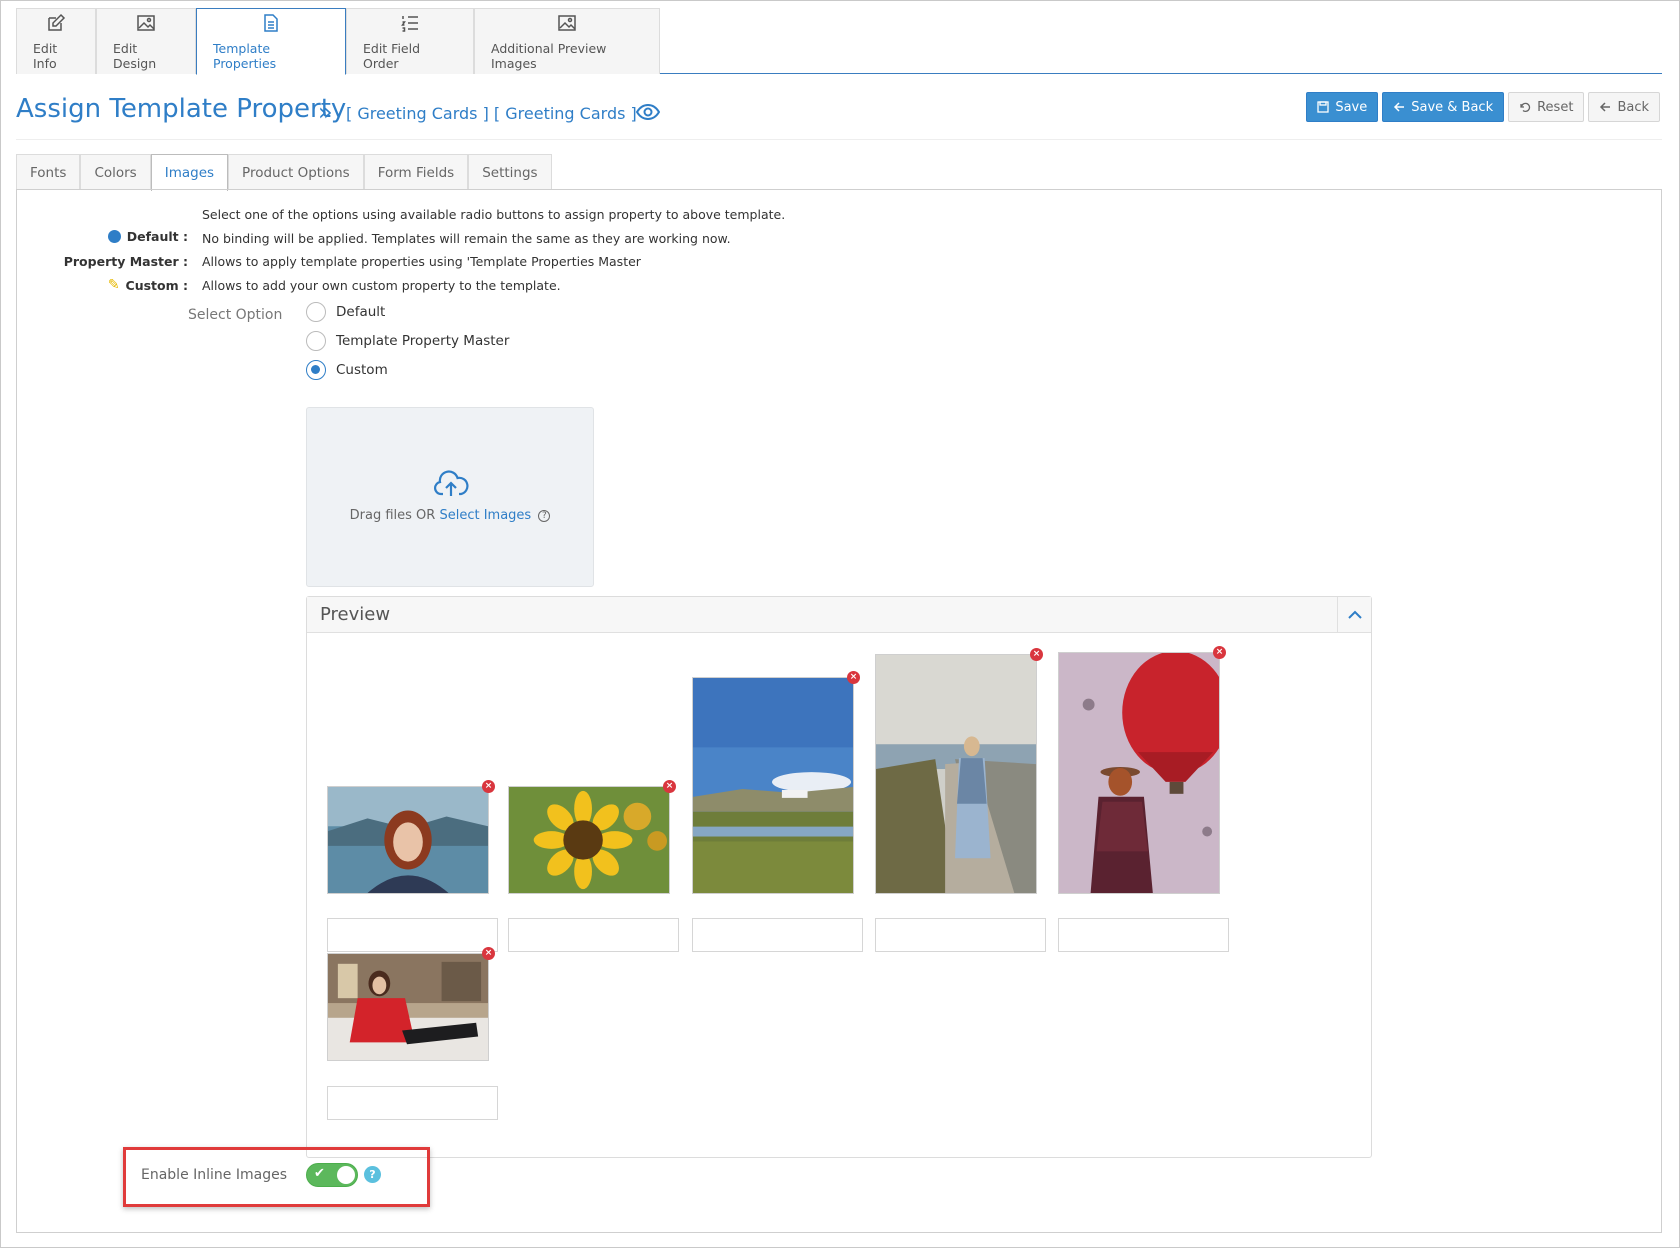  I want to click on radio-template-property-master: Template Property Master, so click(407, 341).